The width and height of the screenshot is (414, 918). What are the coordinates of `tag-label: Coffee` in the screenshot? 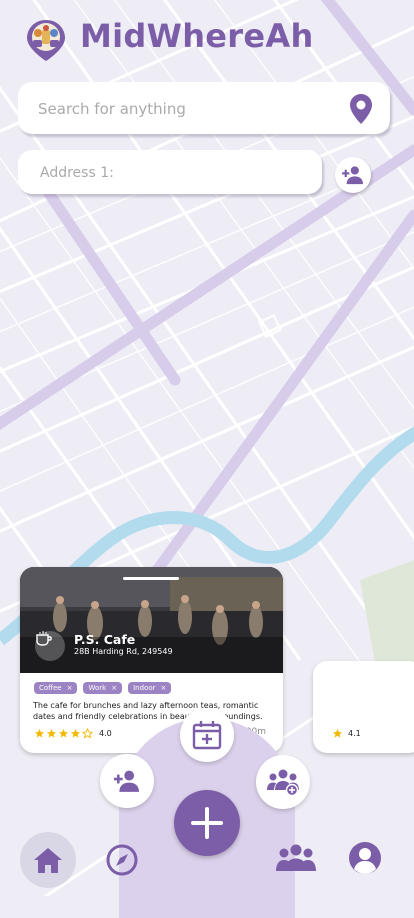 It's located at (50, 688).